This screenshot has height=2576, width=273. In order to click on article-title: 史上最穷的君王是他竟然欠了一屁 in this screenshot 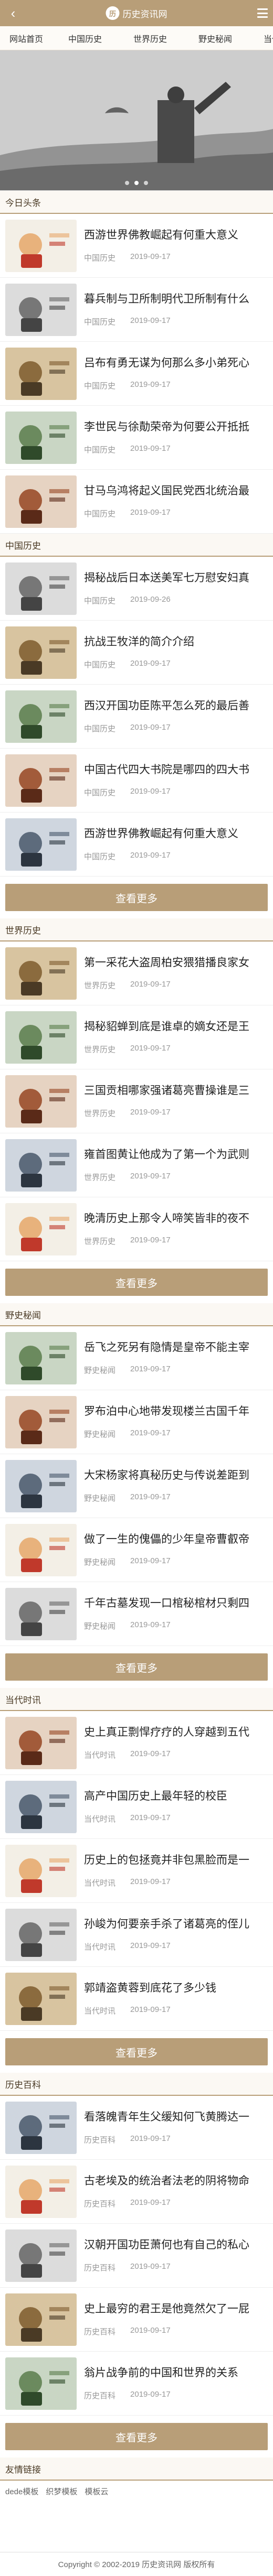, I will do `click(176, 2309)`.